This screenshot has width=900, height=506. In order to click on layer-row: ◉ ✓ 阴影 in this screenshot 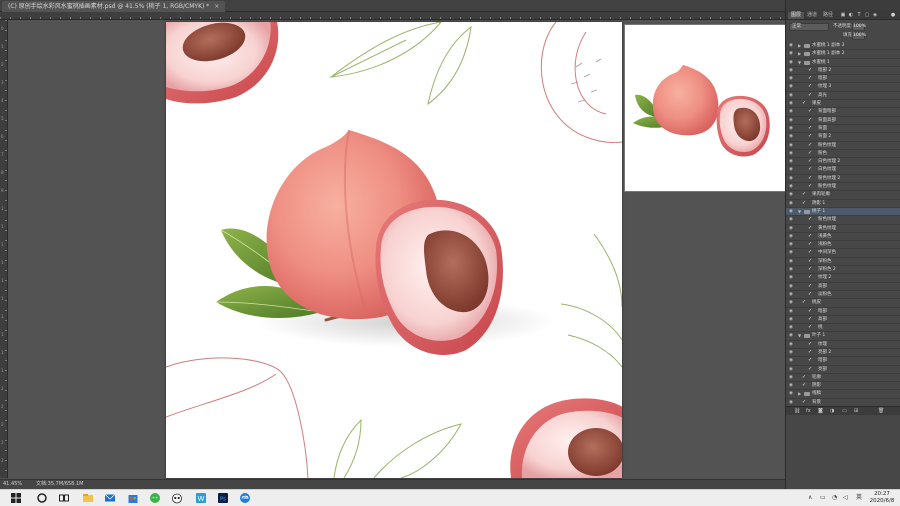, I will do `click(843, 386)`.